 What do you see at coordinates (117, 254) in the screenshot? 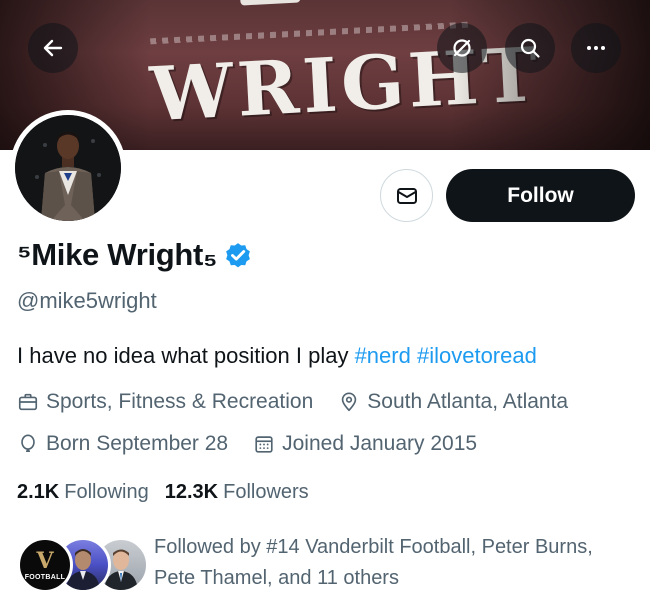
I see `display-name-text: ⁵Mike Wright₅` at bounding box center [117, 254].